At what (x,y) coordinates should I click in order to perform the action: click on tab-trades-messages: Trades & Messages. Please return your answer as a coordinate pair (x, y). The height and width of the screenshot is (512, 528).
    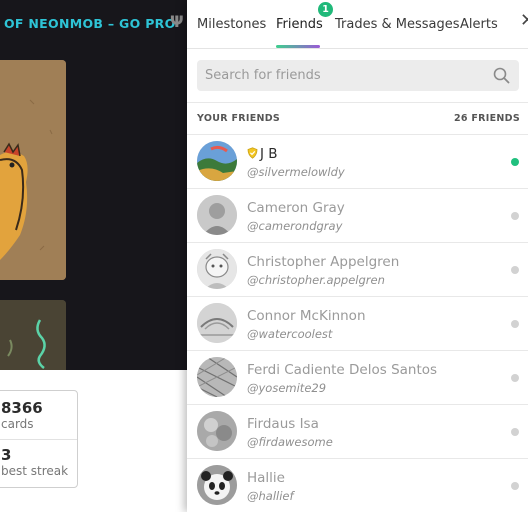
    Looking at the image, I should click on (397, 24).